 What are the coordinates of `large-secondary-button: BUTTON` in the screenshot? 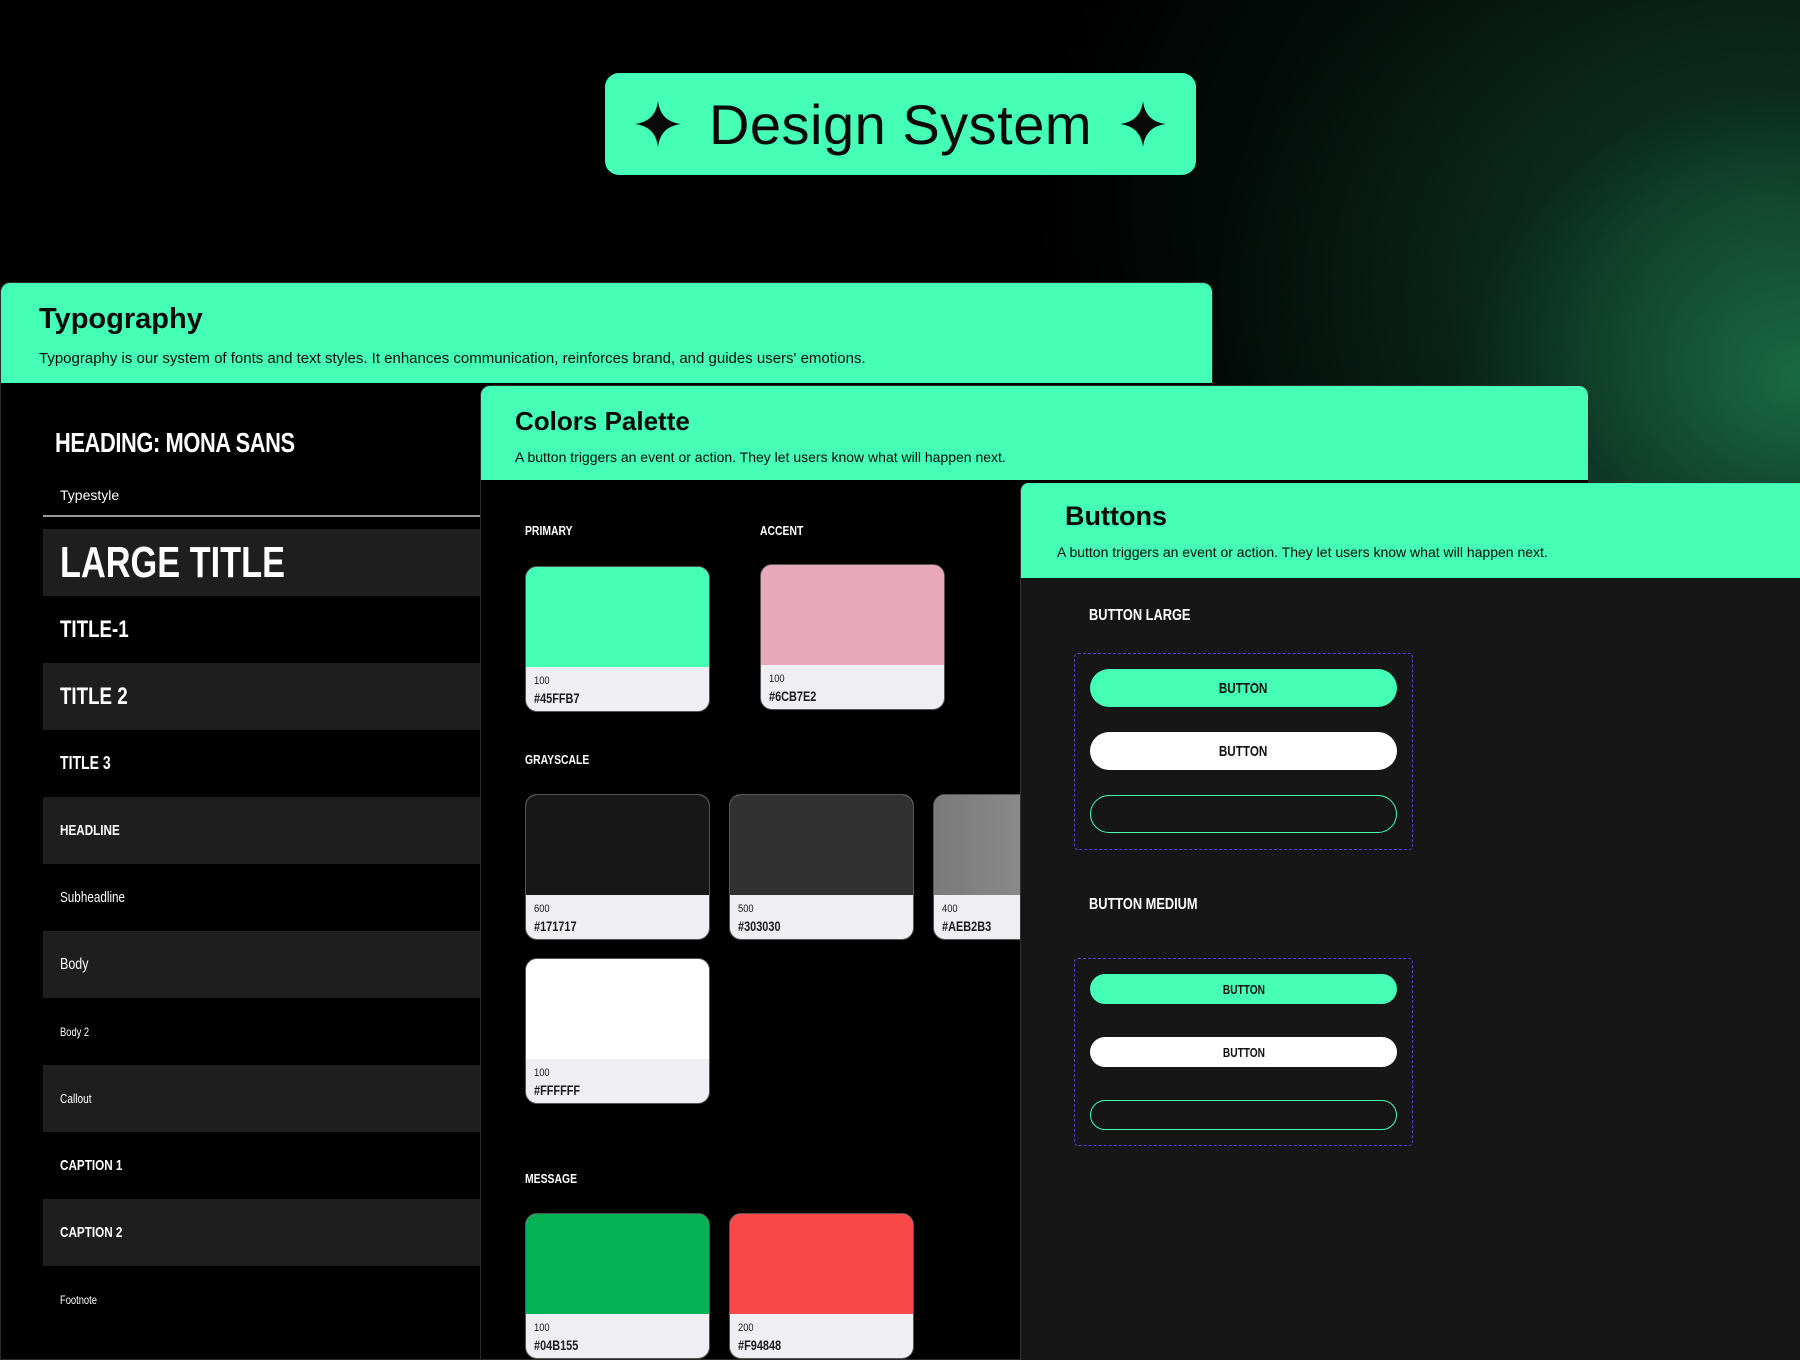 It's located at (1243, 751).